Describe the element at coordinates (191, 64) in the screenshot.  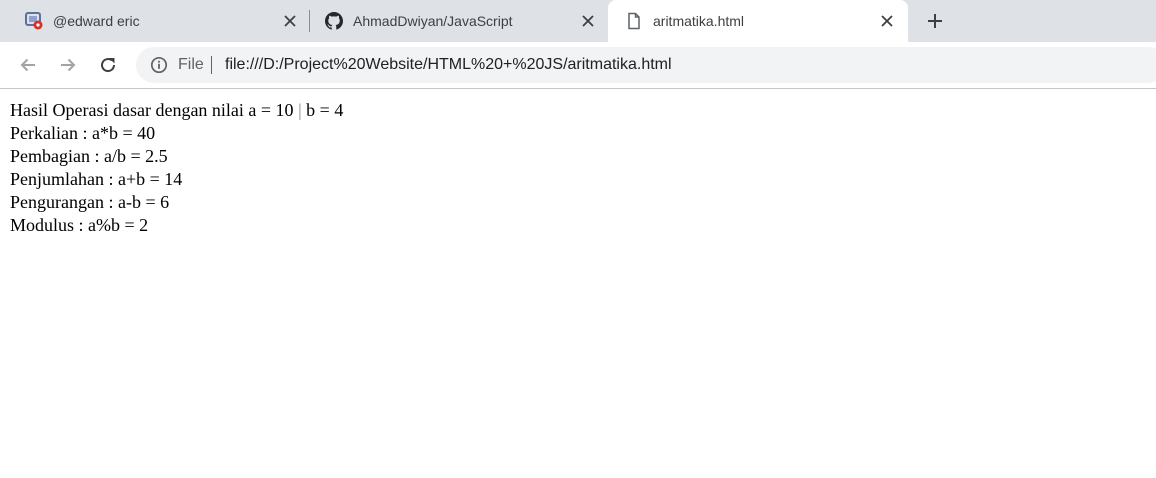
I see `scheme-label: File` at that location.